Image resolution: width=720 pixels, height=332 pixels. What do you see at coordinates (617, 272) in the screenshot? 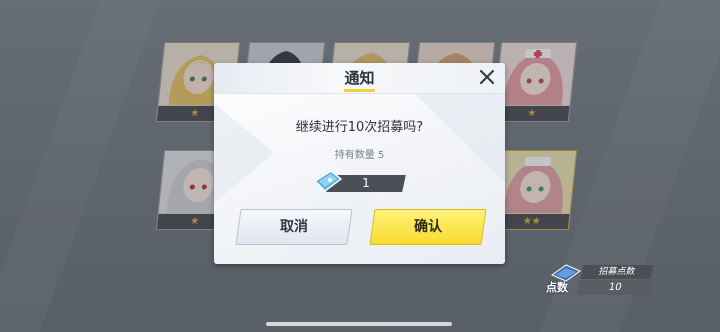
I see `recruit-points-label: 招募点数` at bounding box center [617, 272].